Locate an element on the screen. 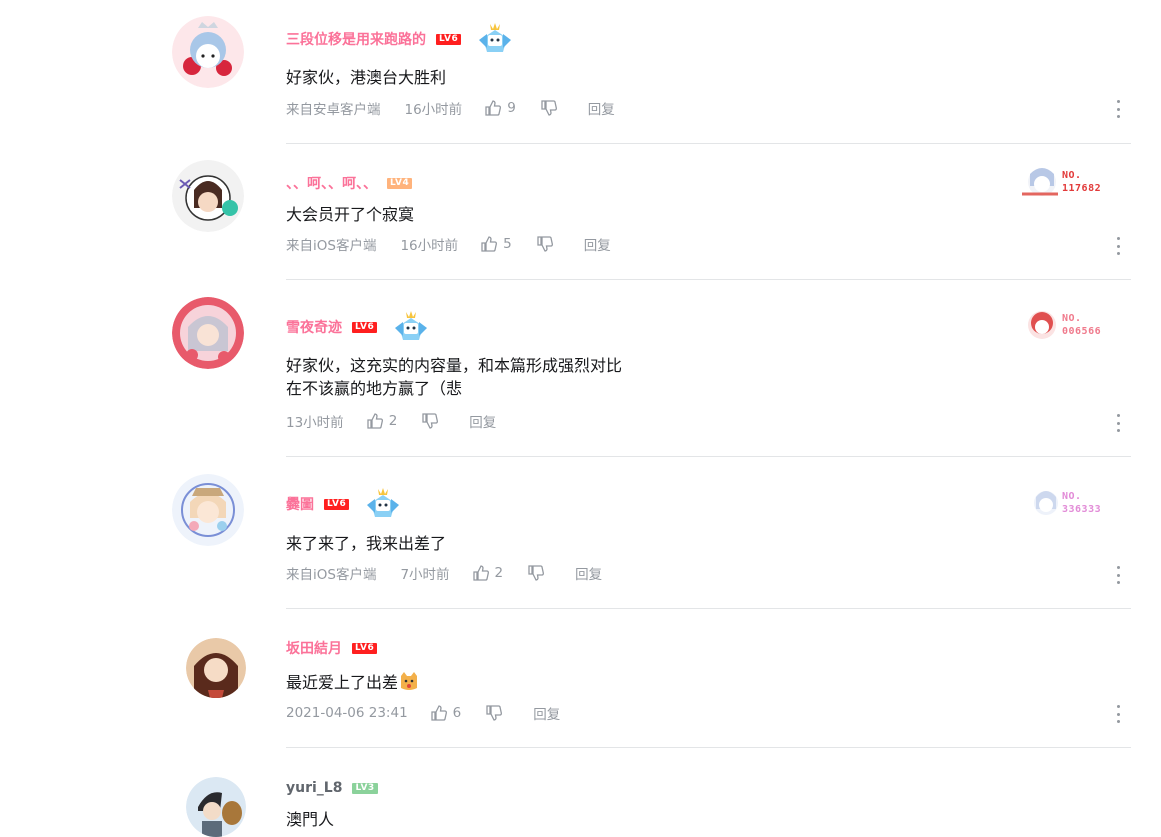 Image resolution: width=1161 pixels, height=837 pixels. fan-badge: NO. 336333 is located at coordinates (1073, 503).